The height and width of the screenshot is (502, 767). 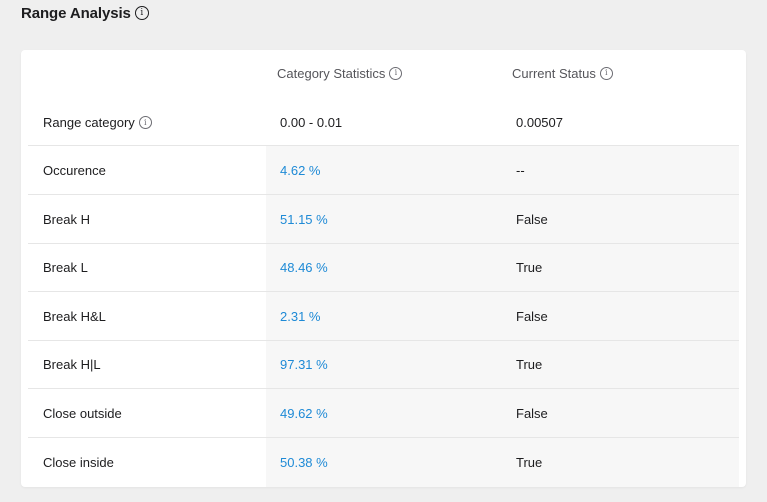 I want to click on row-label: Close outside, so click(x=82, y=413).